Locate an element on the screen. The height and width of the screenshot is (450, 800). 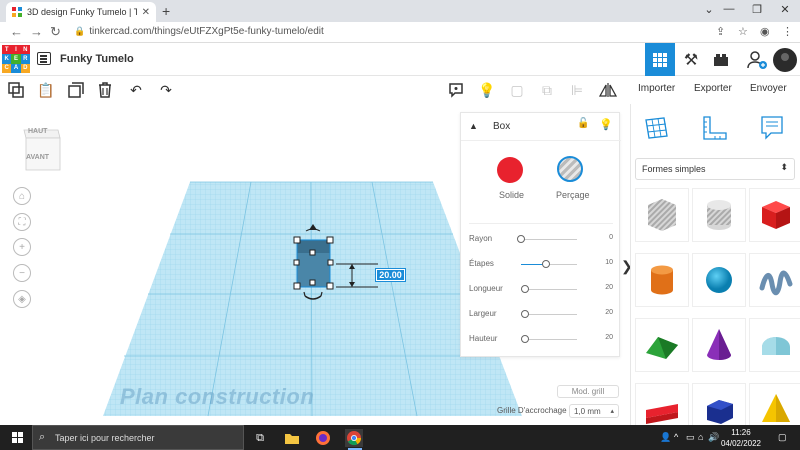
redo-icon: ↷ is located at coordinates (166, 90).